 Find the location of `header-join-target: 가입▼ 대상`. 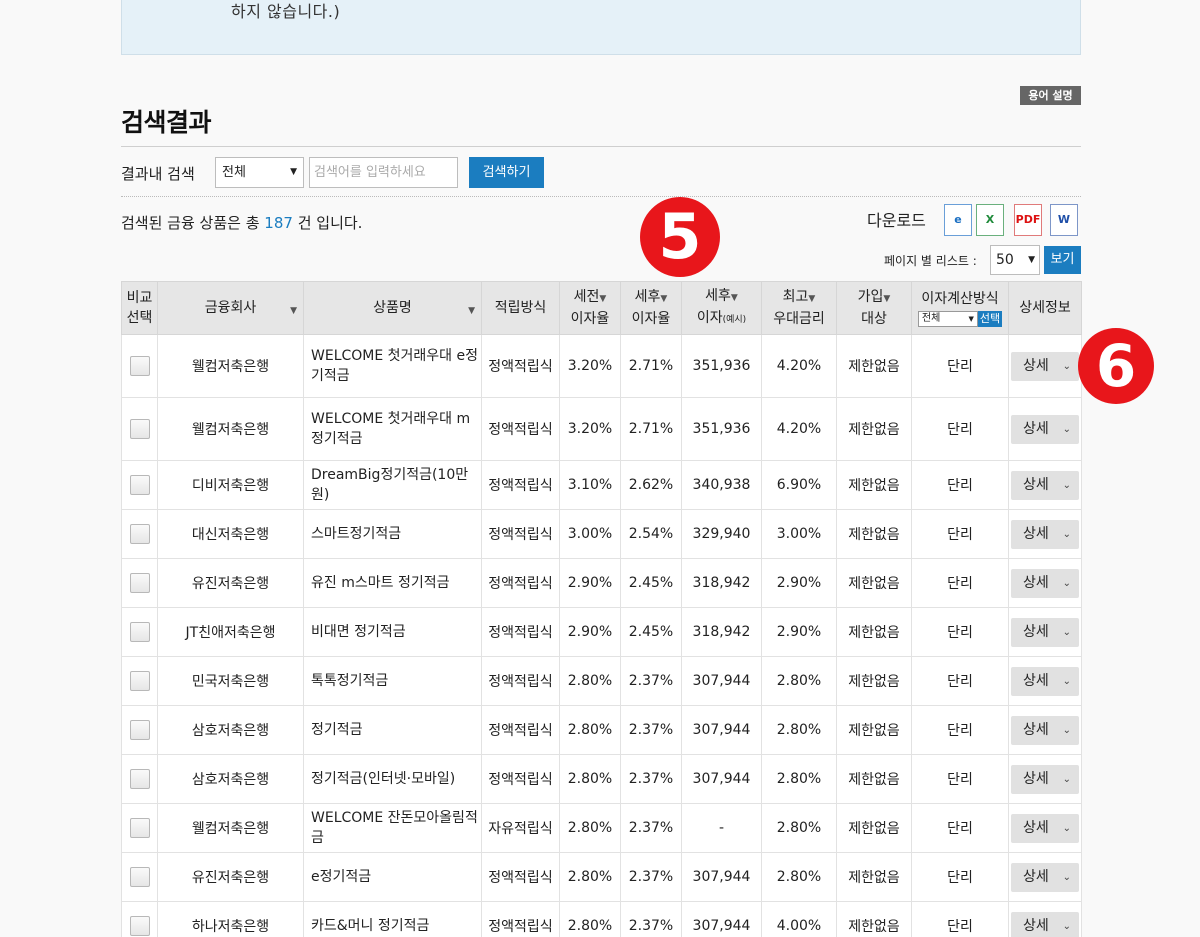

header-join-target: 가입▼ 대상 is located at coordinates (874, 308).